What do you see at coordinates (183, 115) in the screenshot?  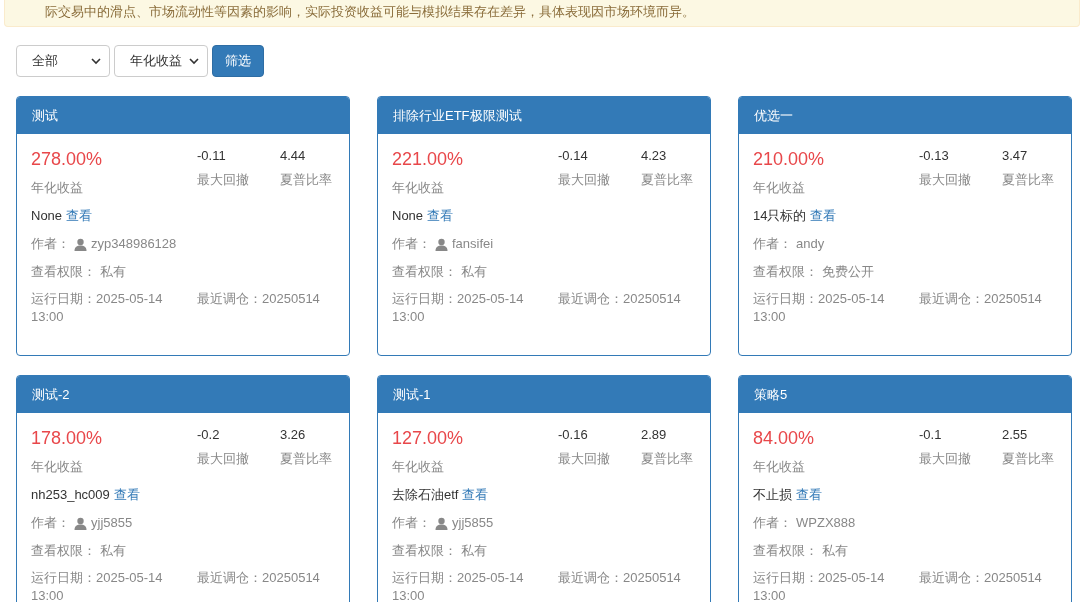 I see `card-title: 测试` at bounding box center [183, 115].